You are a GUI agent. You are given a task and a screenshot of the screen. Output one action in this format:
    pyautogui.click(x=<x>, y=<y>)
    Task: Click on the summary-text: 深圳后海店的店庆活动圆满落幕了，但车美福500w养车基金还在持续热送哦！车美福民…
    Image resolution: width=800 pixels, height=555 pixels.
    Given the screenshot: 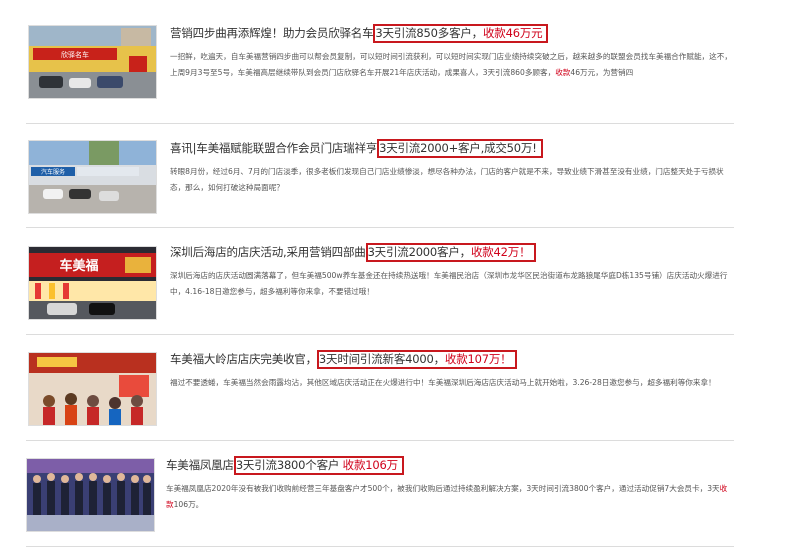 What is the action you would take?
    pyautogui.click(x=449, y=283)
    